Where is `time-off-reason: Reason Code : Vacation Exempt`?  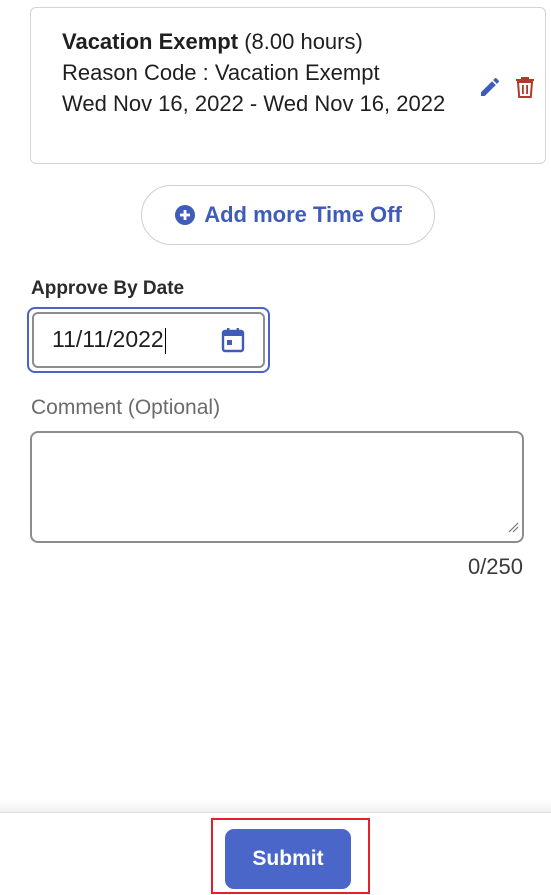
time-off-reason: Reason Code : Vacation Exempt is located at coordinates (221, 72).